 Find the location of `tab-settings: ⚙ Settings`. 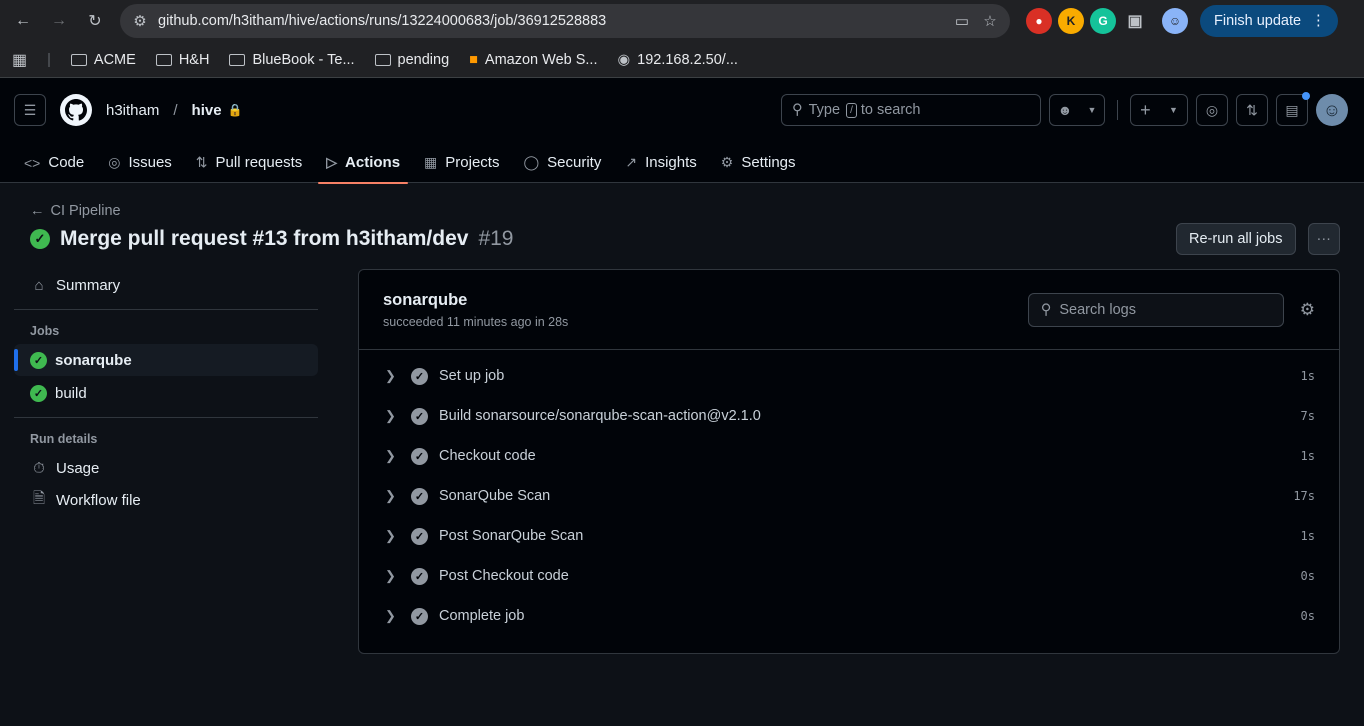

tab-settings: ⚙ Settings is located at coordinates (758, 162).